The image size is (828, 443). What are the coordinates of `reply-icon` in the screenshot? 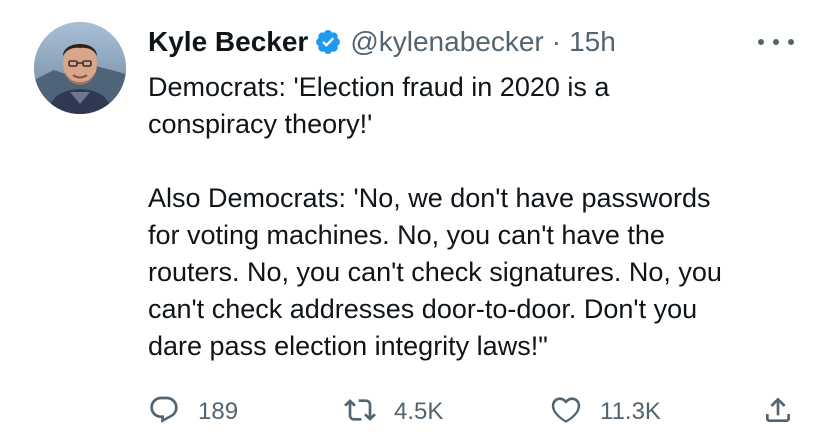 It's located at (164, 412).